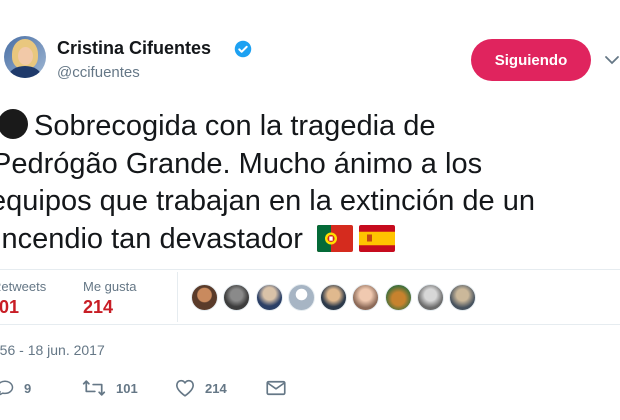 The image size is (620, 420). What do you see at coordinates (127, 388) in the screenshot?
I see `retweet-count: 101` at bounding box center [127, 388].